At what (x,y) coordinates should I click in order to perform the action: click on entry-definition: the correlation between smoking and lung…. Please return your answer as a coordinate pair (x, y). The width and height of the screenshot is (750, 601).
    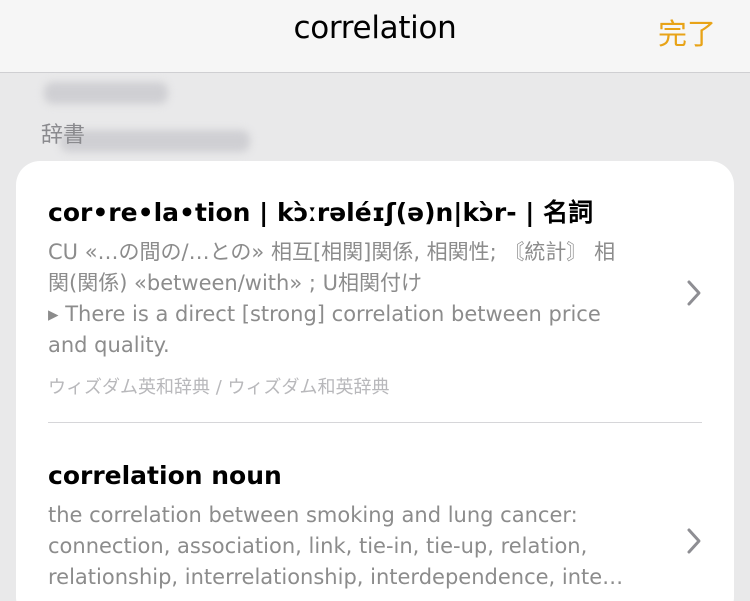
    Looking at the image, I should click on (358, 546).